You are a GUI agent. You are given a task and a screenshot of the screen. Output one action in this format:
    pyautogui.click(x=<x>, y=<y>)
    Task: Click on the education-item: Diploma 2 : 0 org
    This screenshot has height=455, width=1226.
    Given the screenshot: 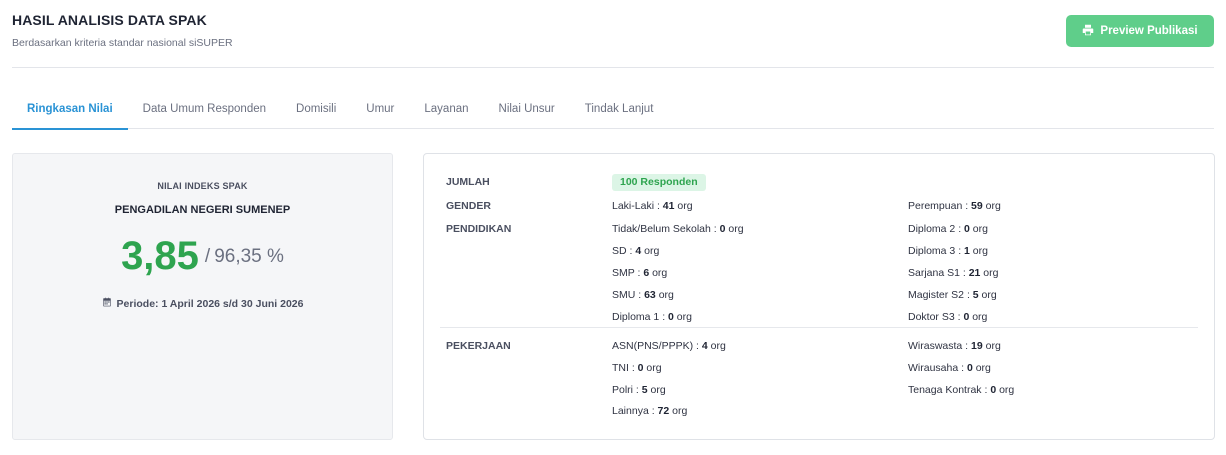 What is the action you would take?
    pyautogui.click(x=948, y=229)
    